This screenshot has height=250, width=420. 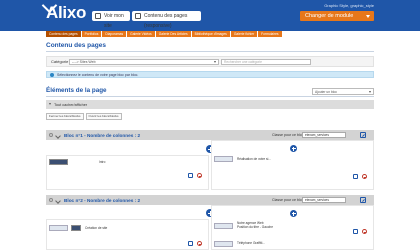 I want to click on tab-portfolios: Portfolios, so click(x=91, y=34).